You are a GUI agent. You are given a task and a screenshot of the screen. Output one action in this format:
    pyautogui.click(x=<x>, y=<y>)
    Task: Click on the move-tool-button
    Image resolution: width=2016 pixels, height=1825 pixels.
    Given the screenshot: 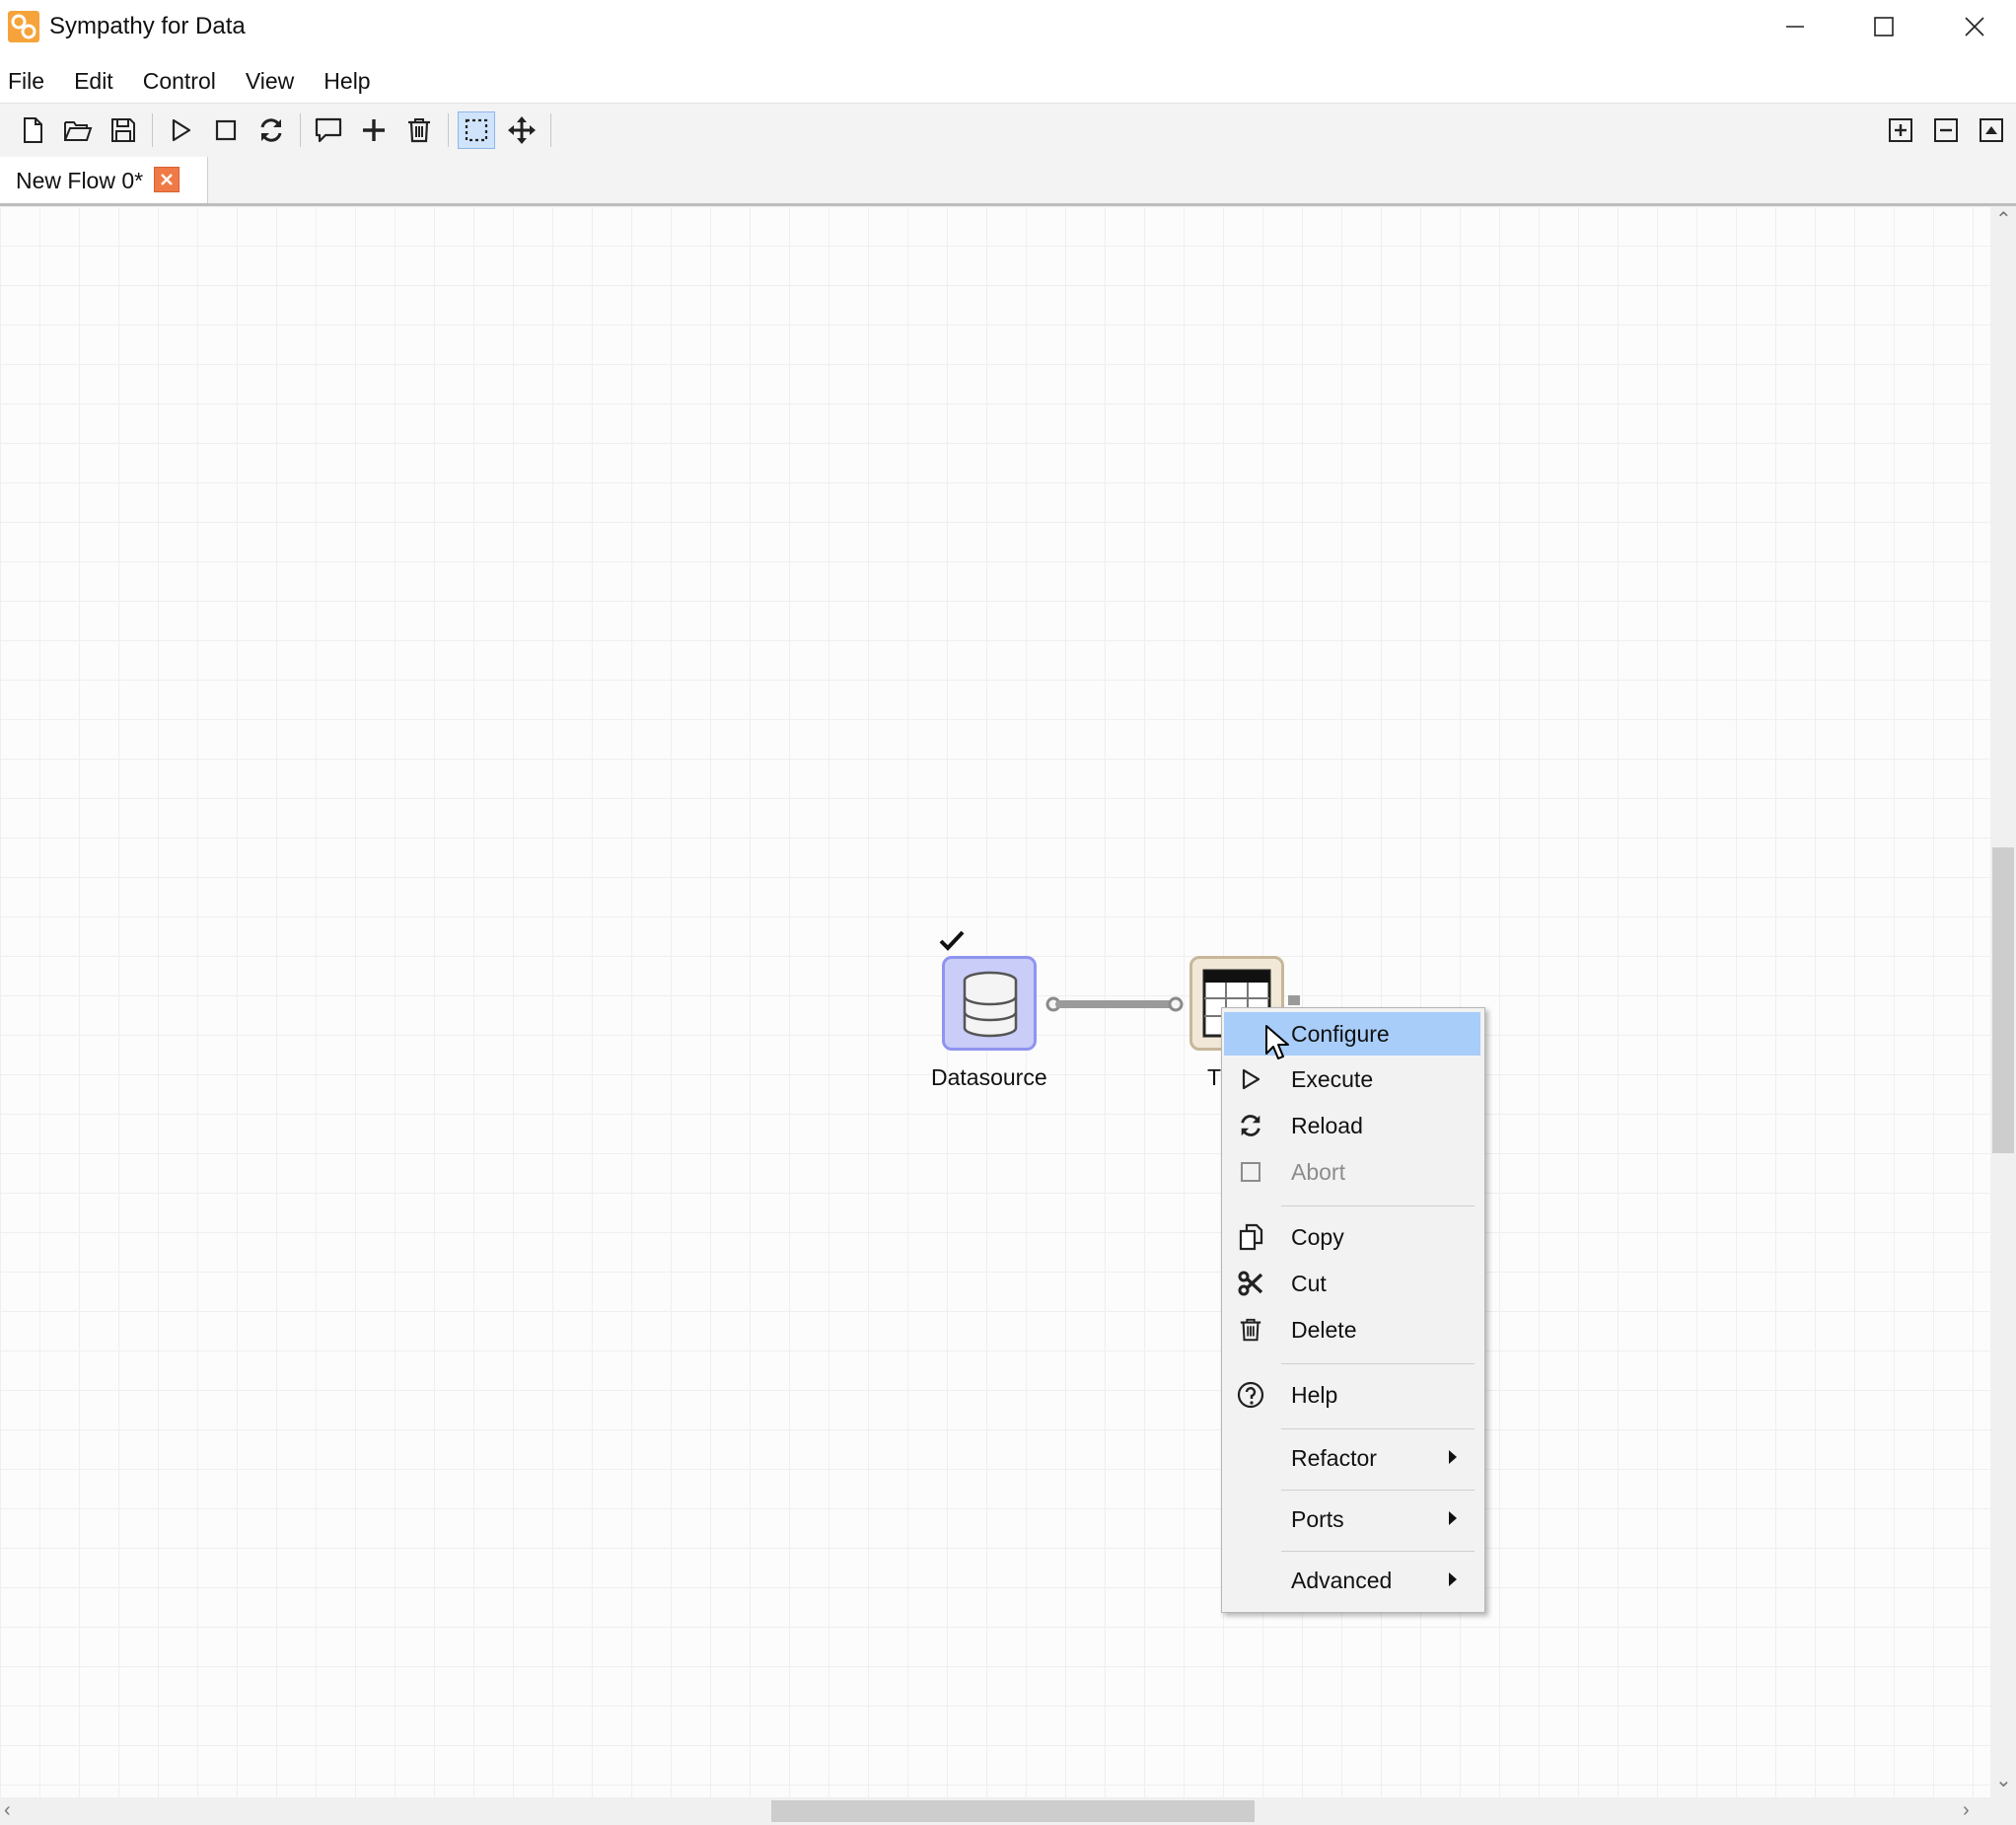 What is the action you would take?
    pyautogui.click(x=521, y=130)
    